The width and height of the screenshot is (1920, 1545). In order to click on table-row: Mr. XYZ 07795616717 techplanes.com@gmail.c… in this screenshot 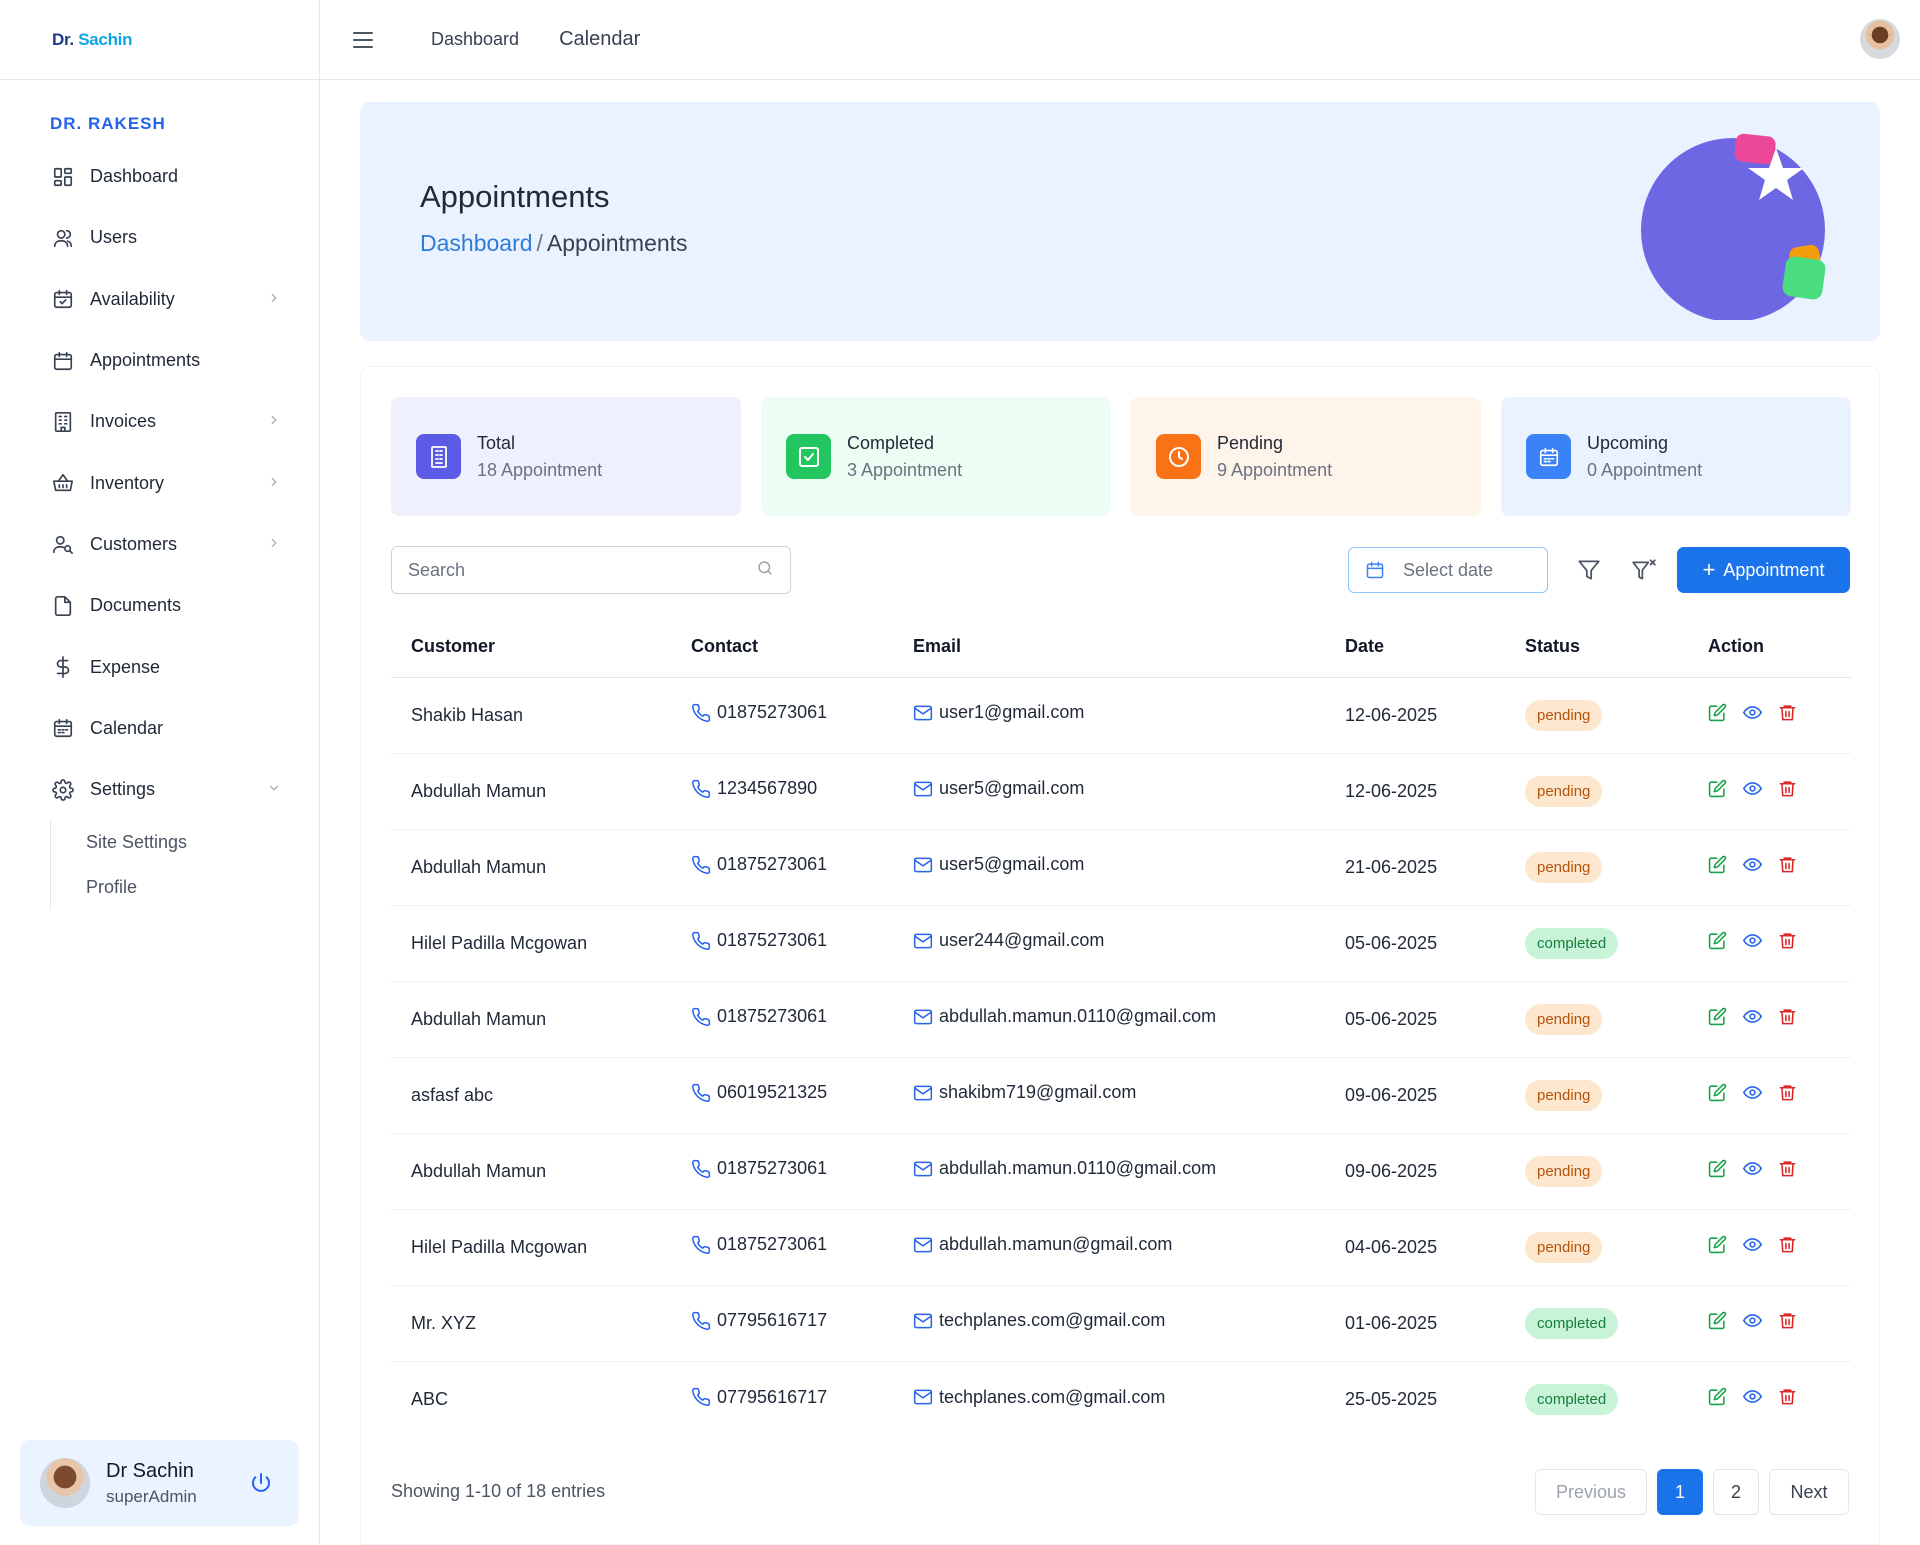, I will do `click(1121, 1323)`.